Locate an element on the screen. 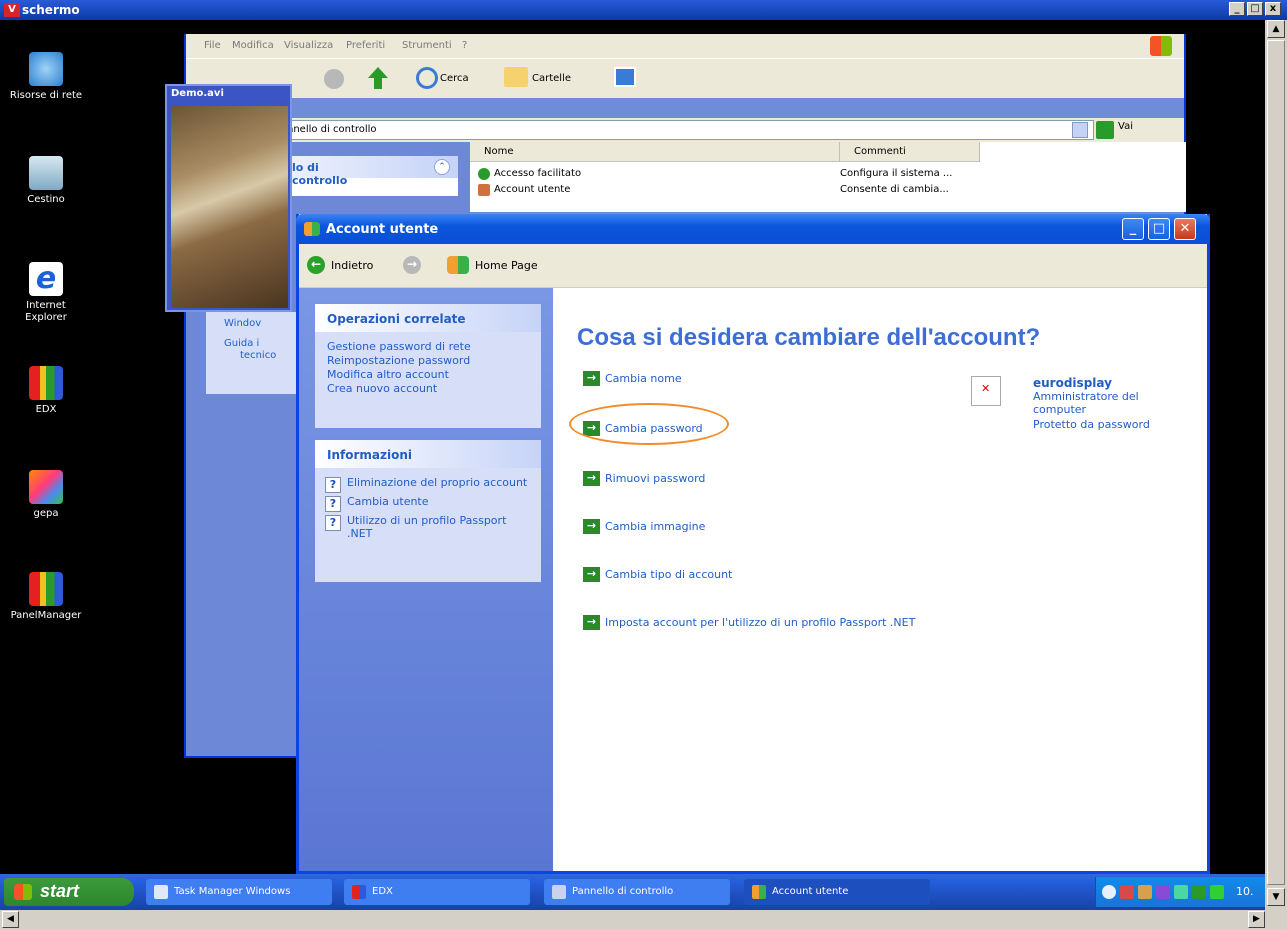  sidebar-panel-see-also: Windov Guida i tecnico is located at coordinates (256, 353).